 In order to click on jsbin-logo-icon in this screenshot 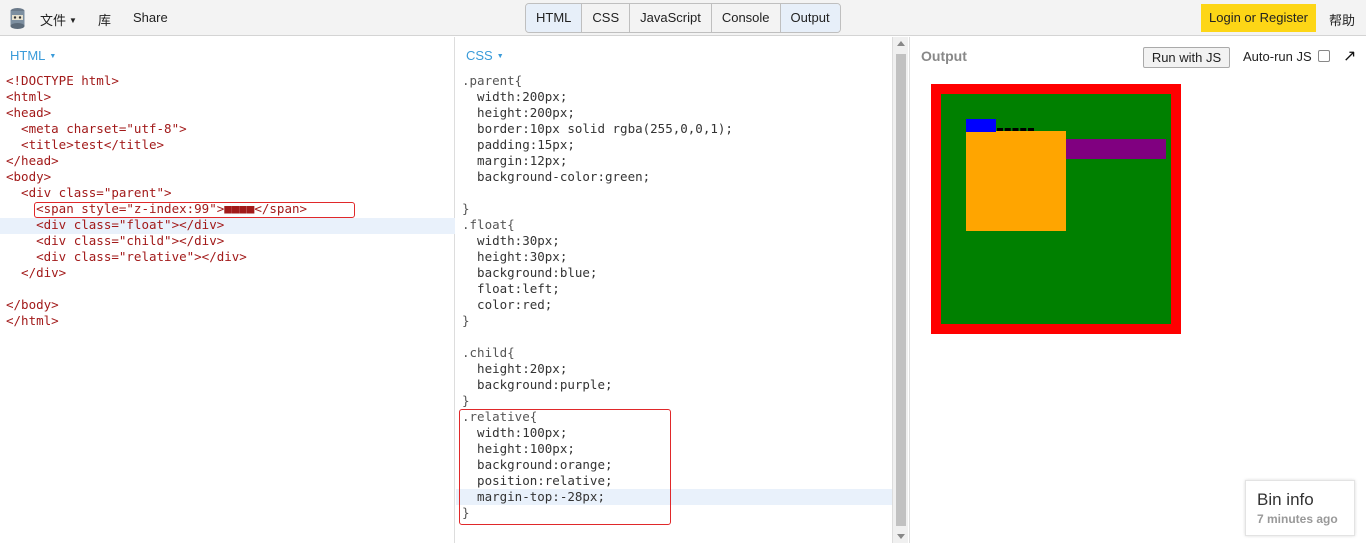, I will do `click(17, 18)`.